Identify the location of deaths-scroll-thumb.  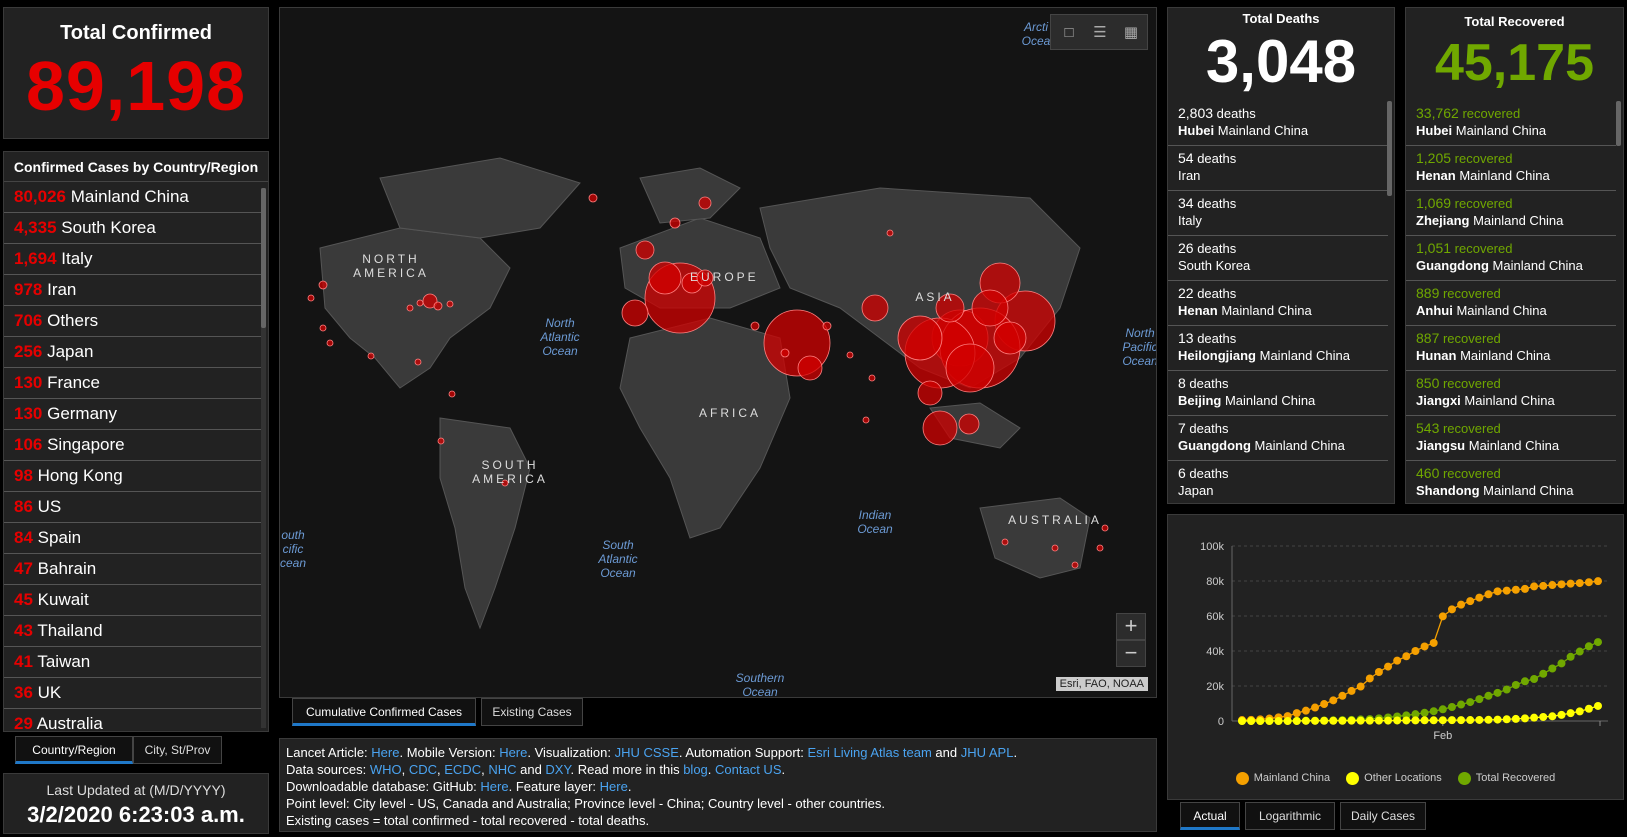
(1389, 148).